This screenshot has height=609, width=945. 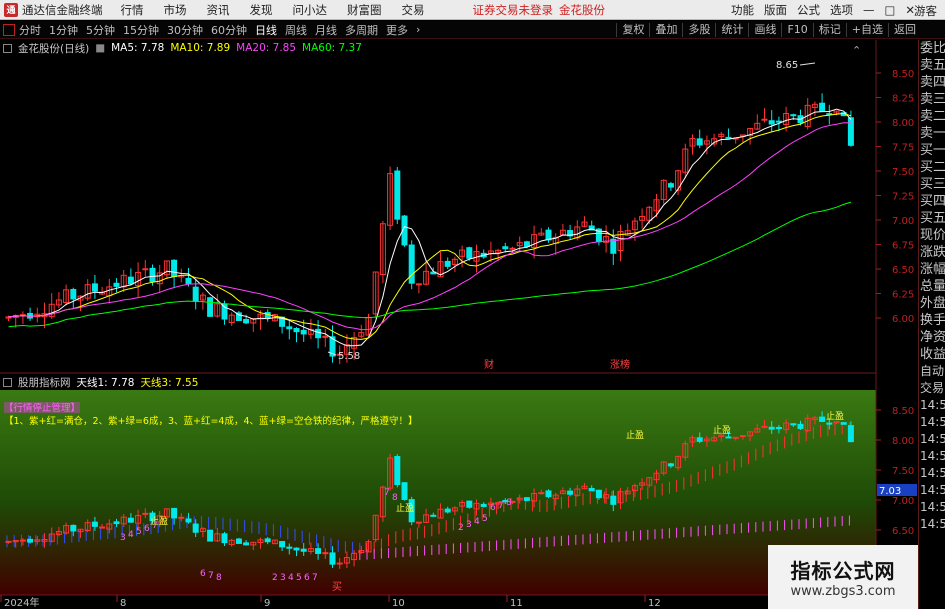 What do you see at coordinates (904, 30) in the screenshot?
I see `back-button: 返回` at bounding box center [904, 30].